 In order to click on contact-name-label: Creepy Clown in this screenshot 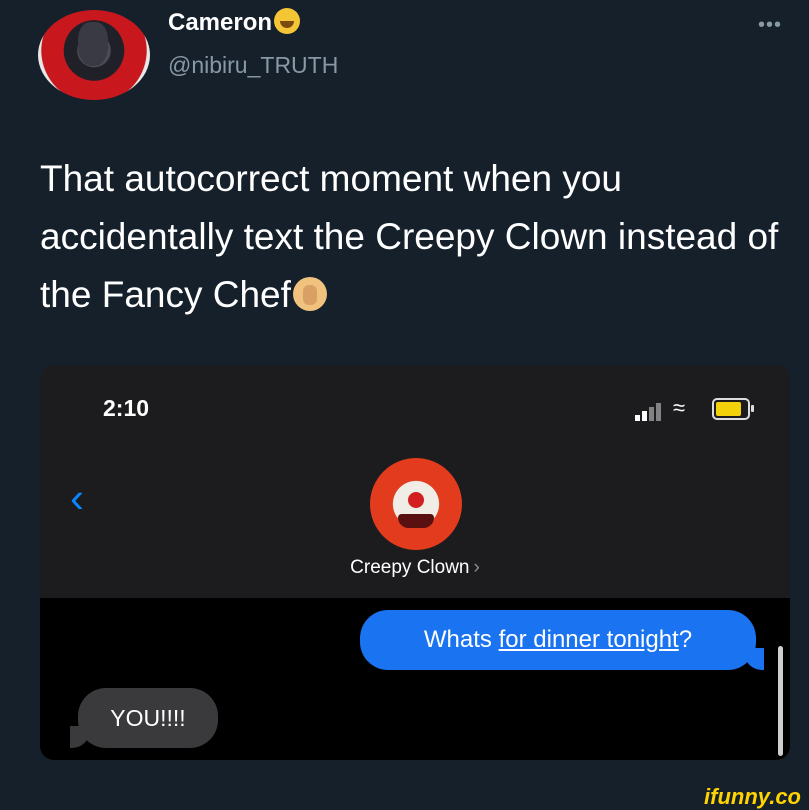, I will do `click(410, 567)`.